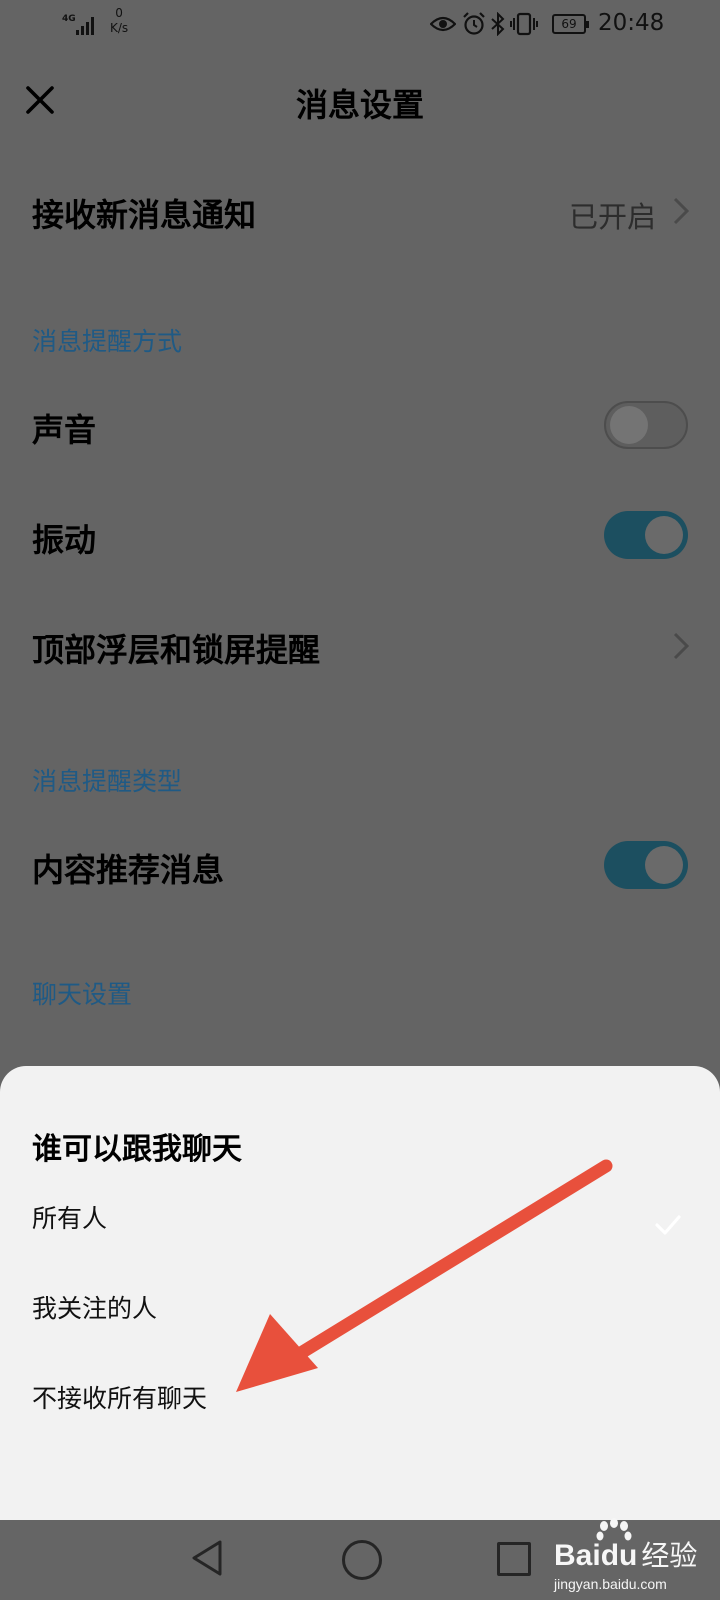 The height and width of the screenshot is (1600, 720). I want to click on section-header-reminder-type: 消息提醒类型, so click(107, 781).